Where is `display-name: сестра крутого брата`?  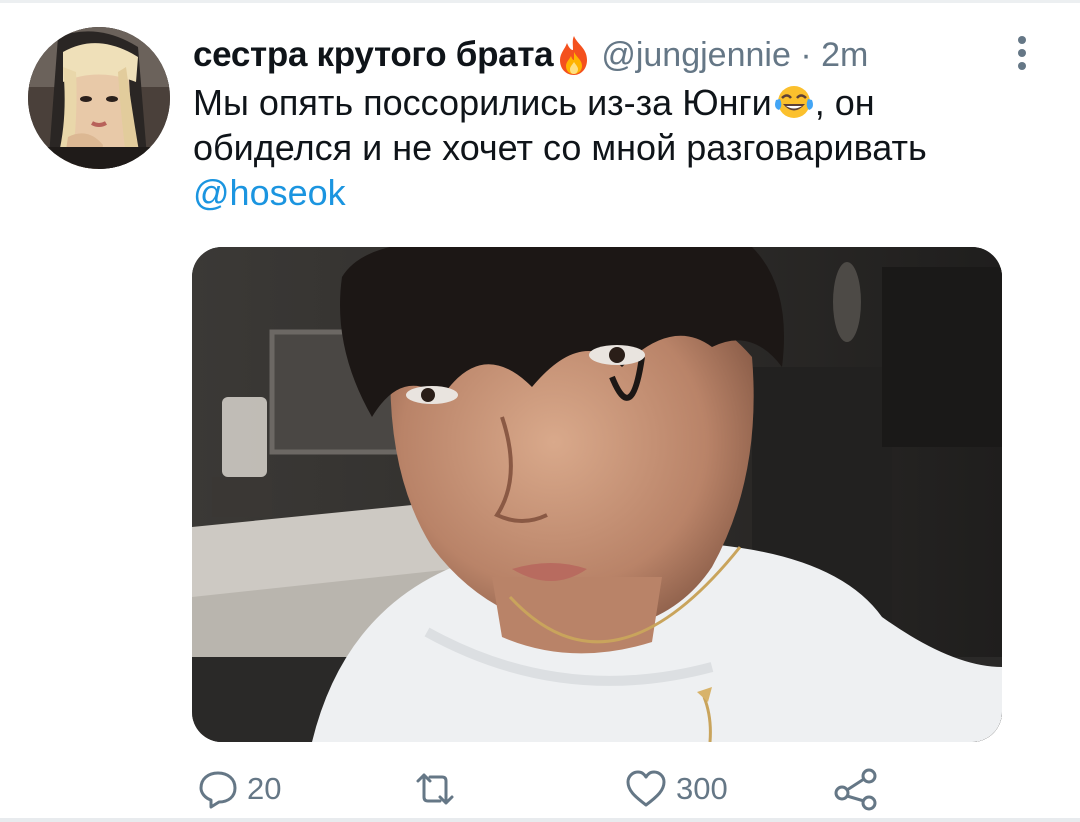
display-name: сестра крутого брата is located at coordinates (373, 55).